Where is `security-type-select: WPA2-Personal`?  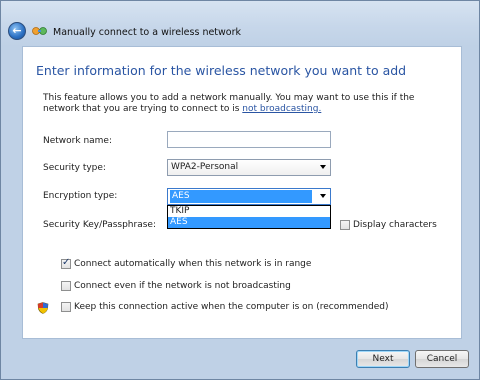
security-type-select: WPA2-Personal is located at coordinates (249, 167).